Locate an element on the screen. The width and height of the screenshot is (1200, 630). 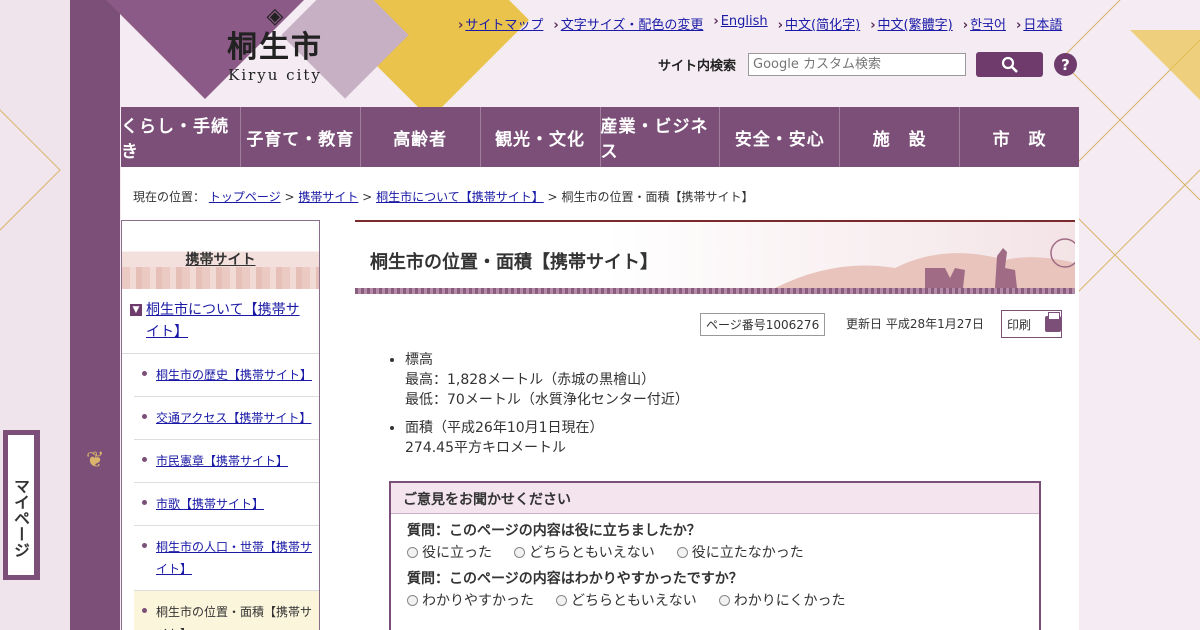
sidebar-item-charter: 市民憲章【携帯サイト】 is located at coordinates (222, 461).